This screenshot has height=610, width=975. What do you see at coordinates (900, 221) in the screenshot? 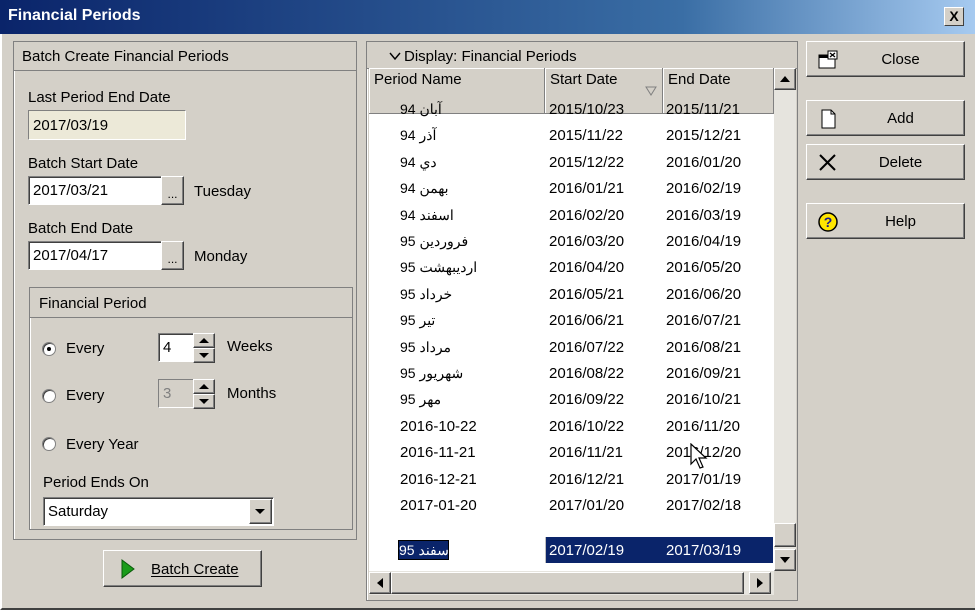
I see `help-button-label: Help` at bounding box center [900, 221].